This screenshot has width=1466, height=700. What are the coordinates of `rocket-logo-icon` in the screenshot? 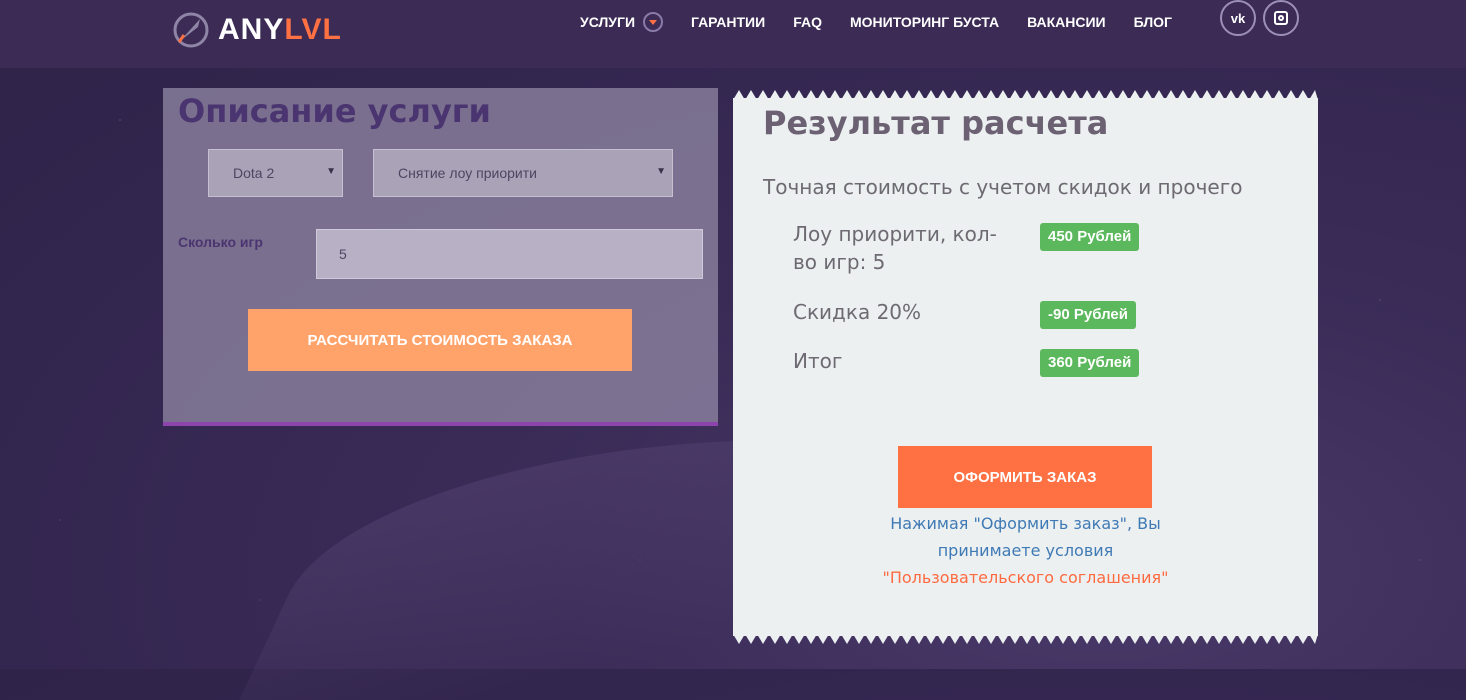 It's located at (191, 30).